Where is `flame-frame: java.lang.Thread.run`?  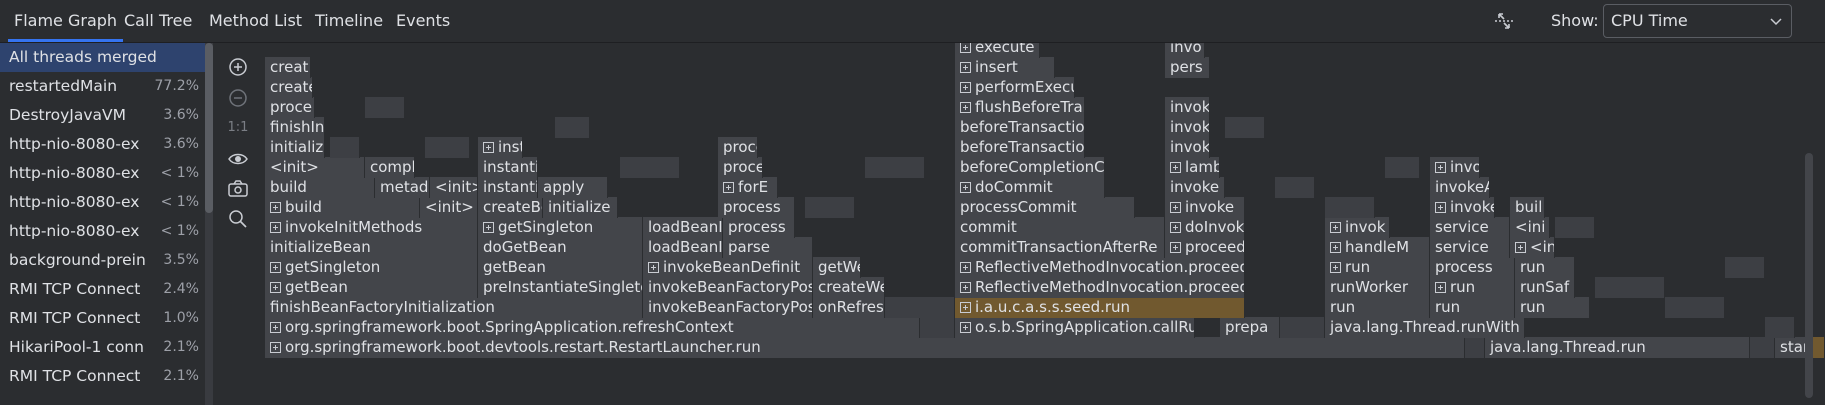 flame-frame: java.lang.Thread.run is located at coordinates (1617, 347).